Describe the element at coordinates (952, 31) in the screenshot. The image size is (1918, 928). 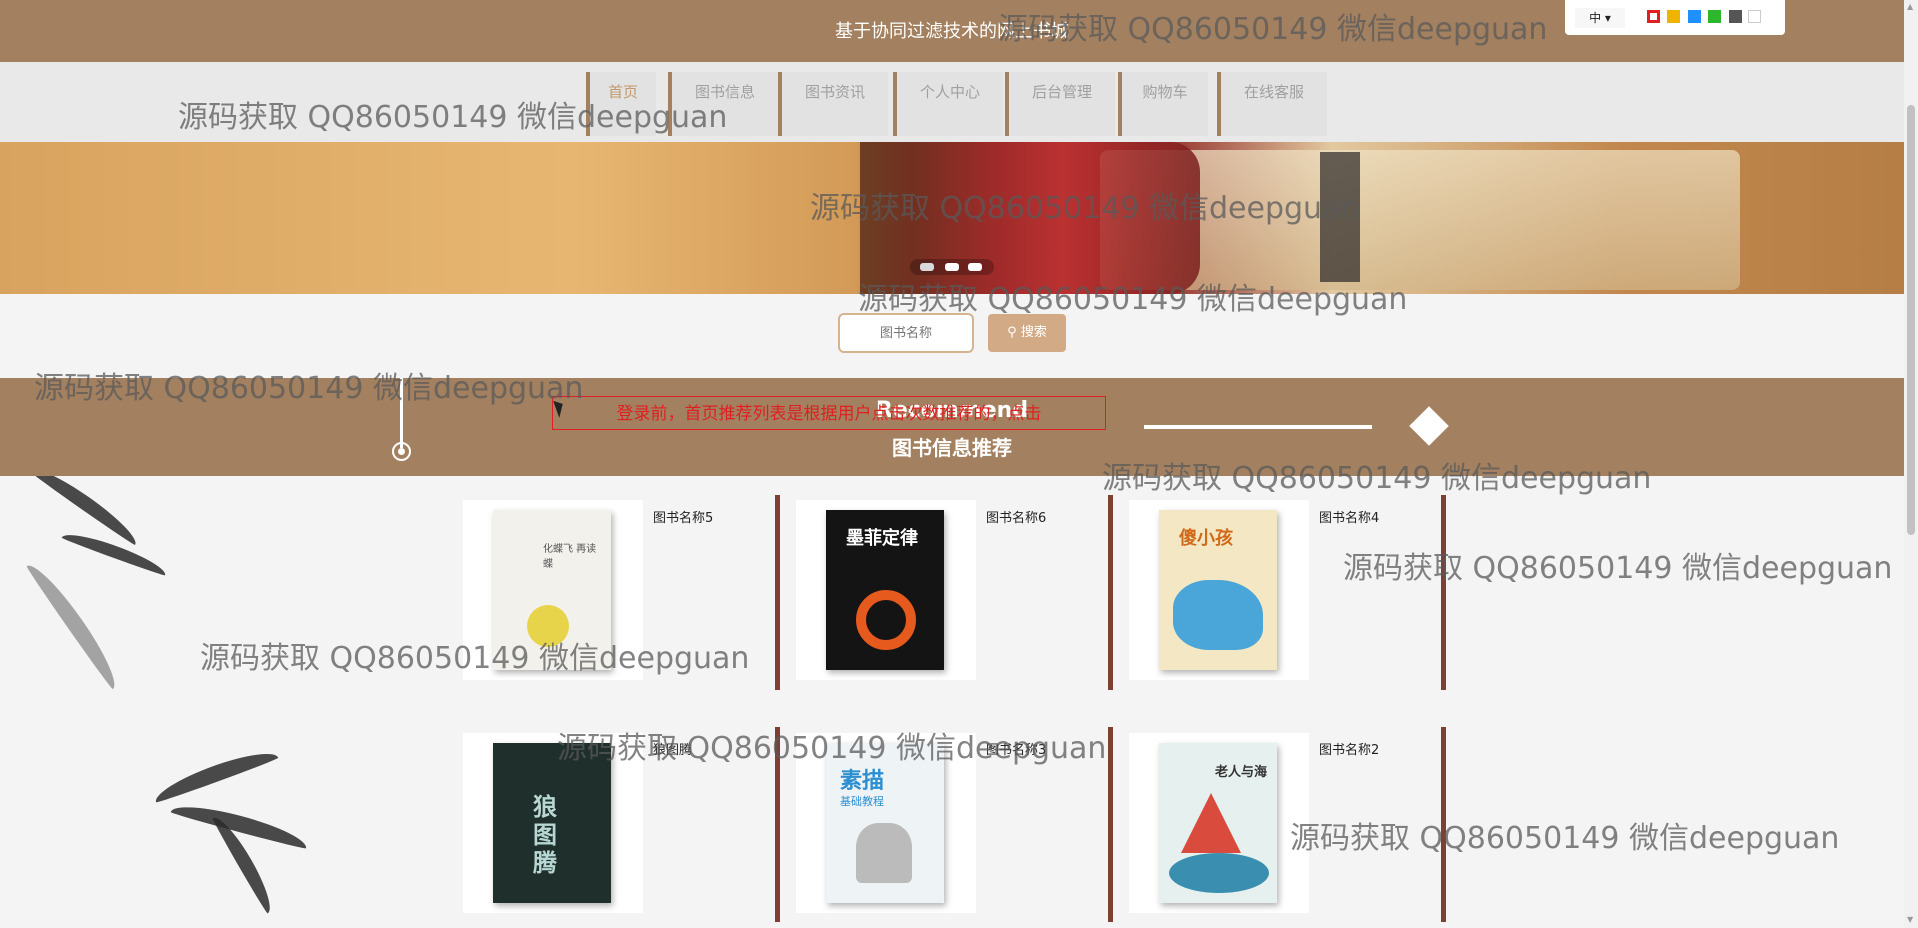
I see `top-header: 基于协同过滤技术的网上书城 中 ▾` at that location.